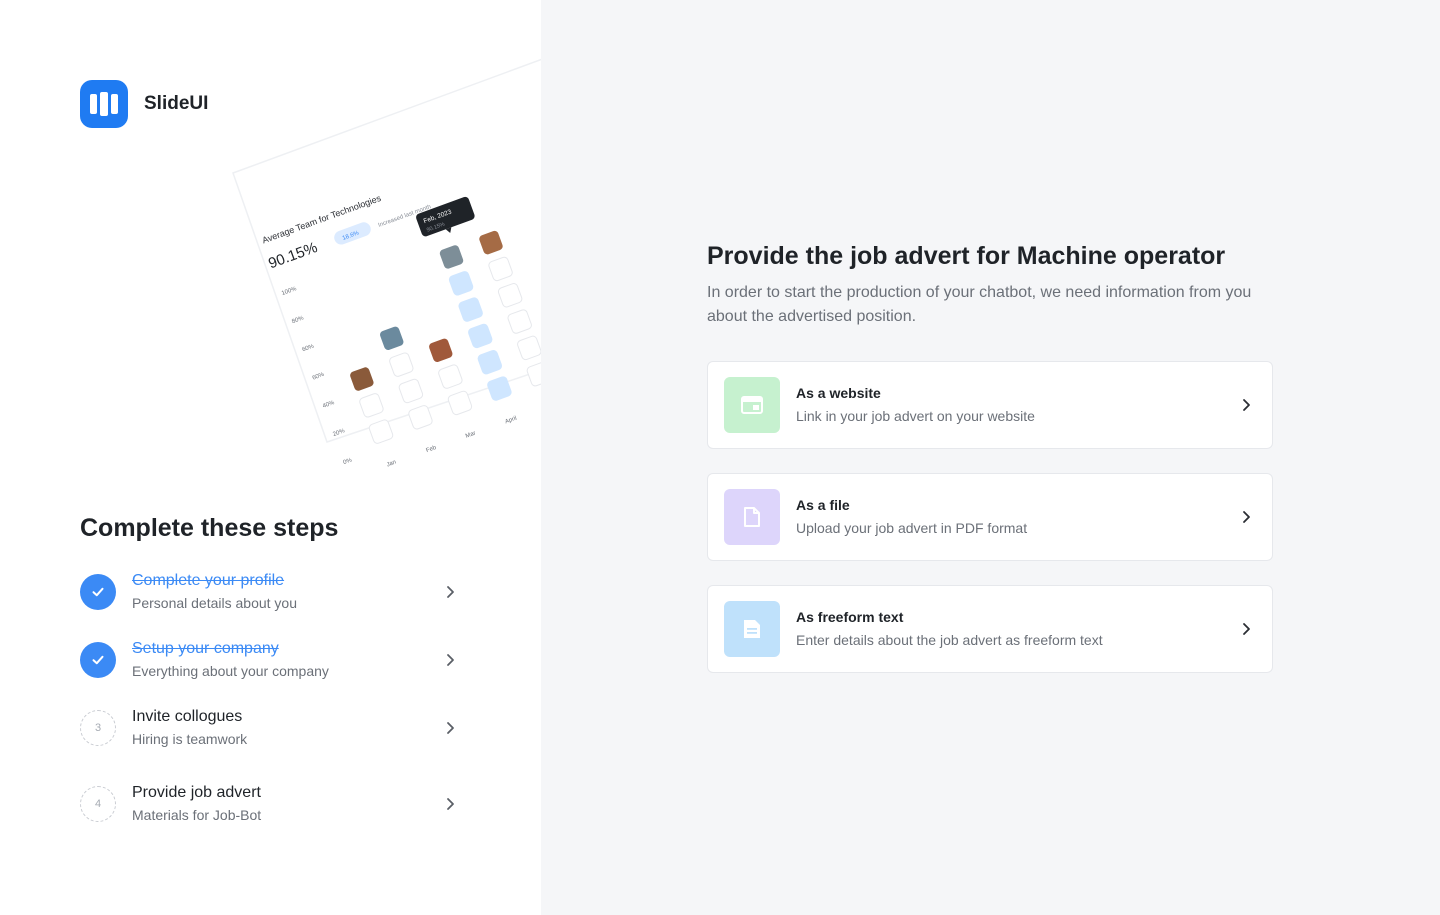 This screenshot has height=915, width=1440. Describe the element at coordinates (391, 464) in the screenshot. I see `x-tick-label: Jan` at that location.